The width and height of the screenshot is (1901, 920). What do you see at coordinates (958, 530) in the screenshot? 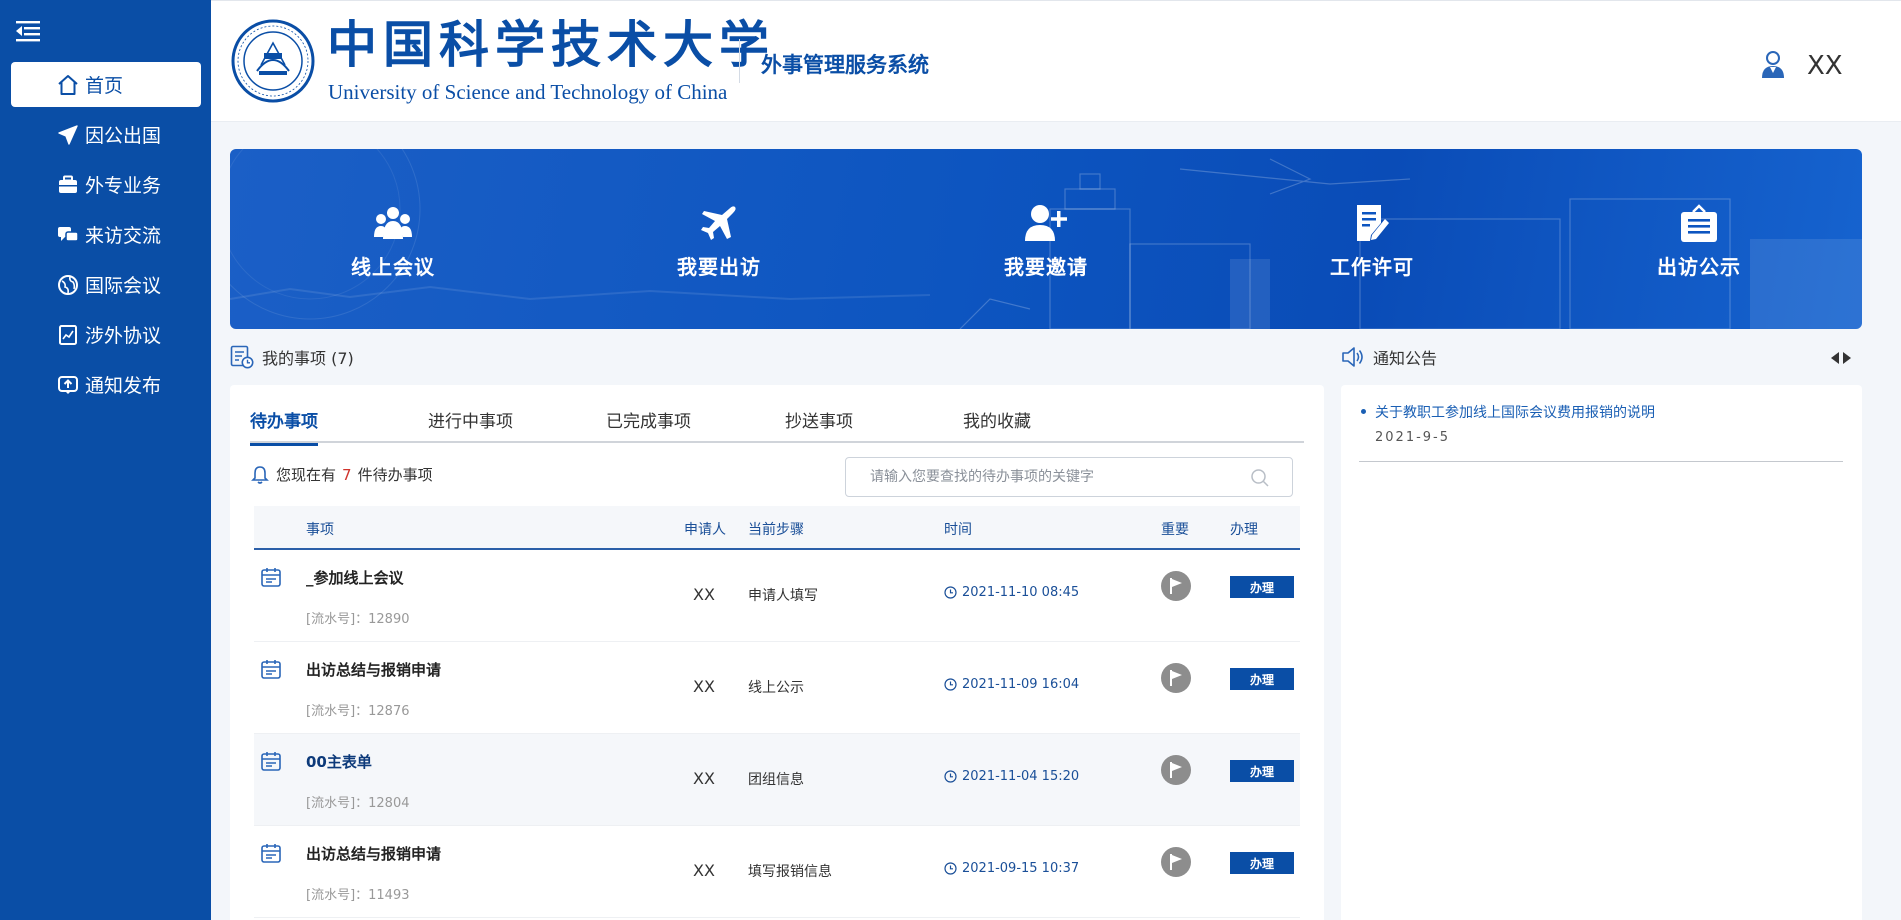
I see `col-time: 时间` at bounding box center [958, 530].